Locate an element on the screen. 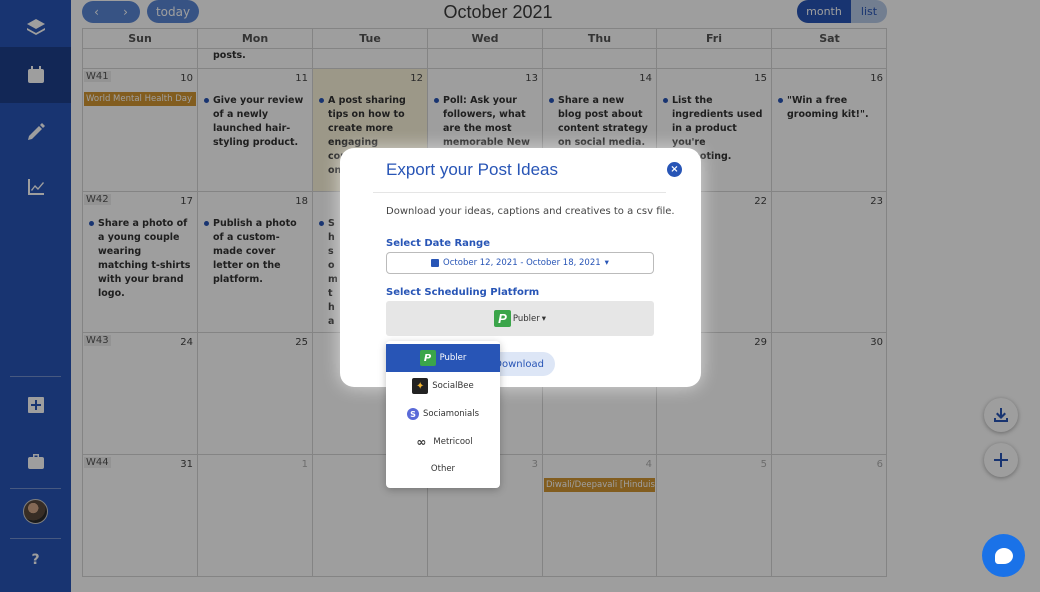 The image size is (1040, 592). socialbee-logo-icon: ✦ is located at coordinates (420, 386).